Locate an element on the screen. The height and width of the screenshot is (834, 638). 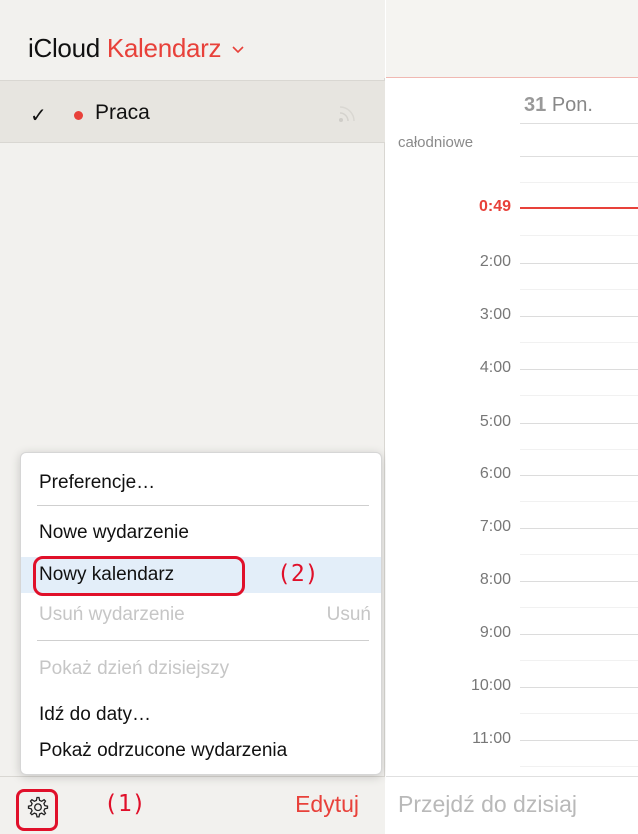
settings-button is located at coordinates (37, 810).